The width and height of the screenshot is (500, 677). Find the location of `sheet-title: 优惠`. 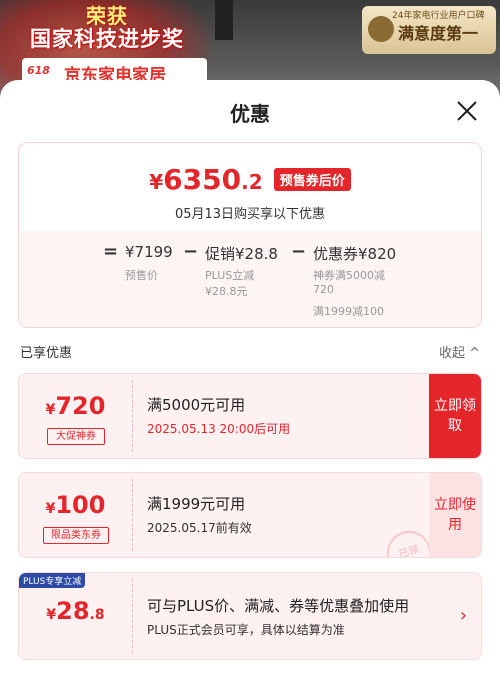

sheet-title: 优惠 is located at coordinates (250, 114).